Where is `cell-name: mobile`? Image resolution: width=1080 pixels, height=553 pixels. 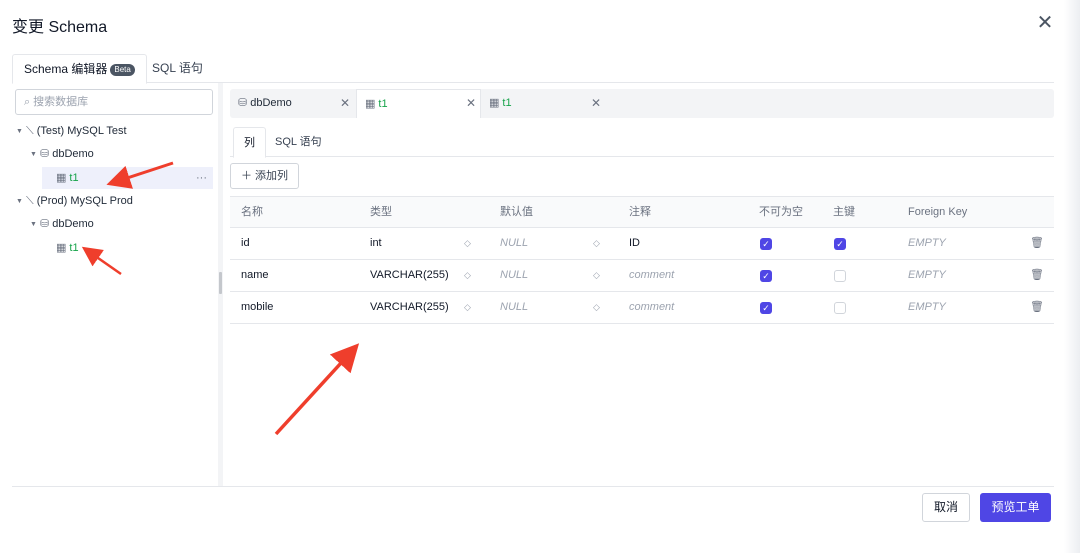 cell-name: mobile is located at coordinates (257, 307).